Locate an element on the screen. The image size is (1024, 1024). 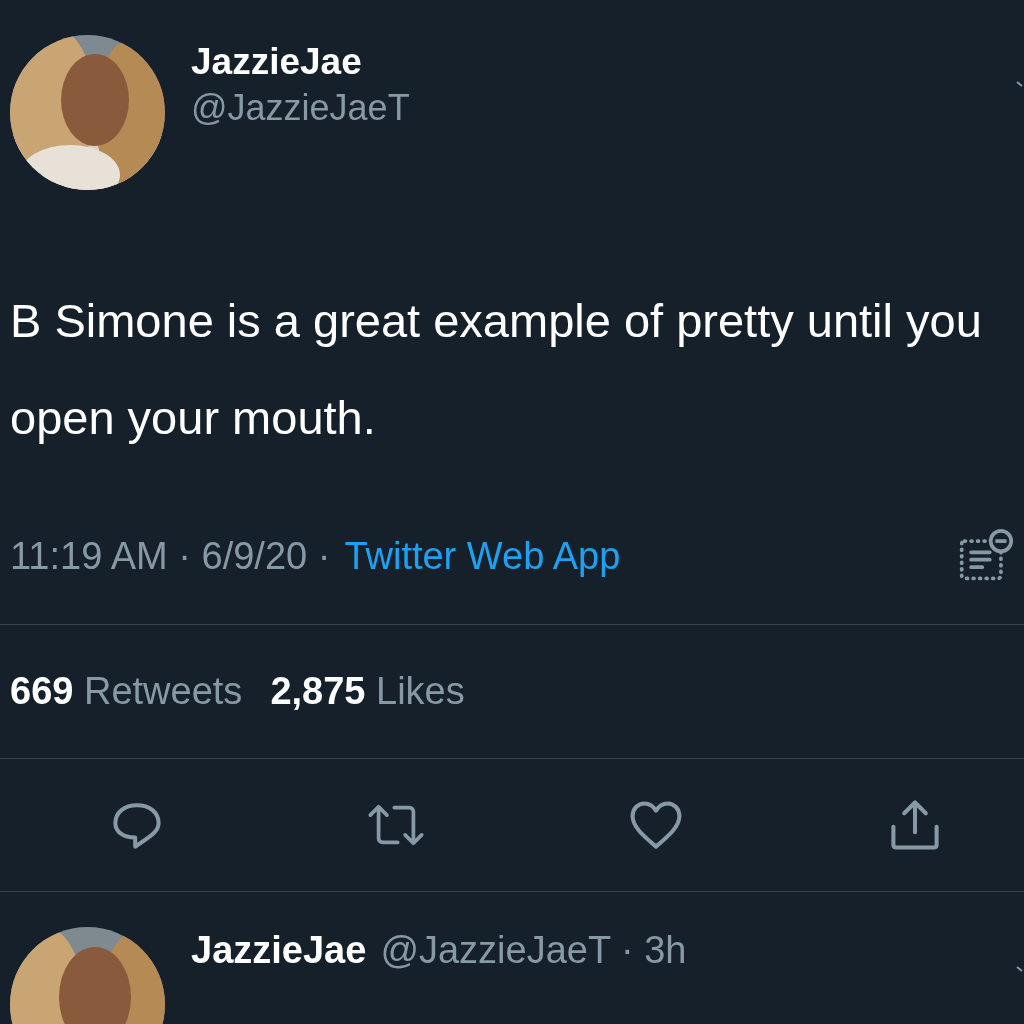
author-handle: @JazzieJaeT · 3h is located at coordinates (533, 953).